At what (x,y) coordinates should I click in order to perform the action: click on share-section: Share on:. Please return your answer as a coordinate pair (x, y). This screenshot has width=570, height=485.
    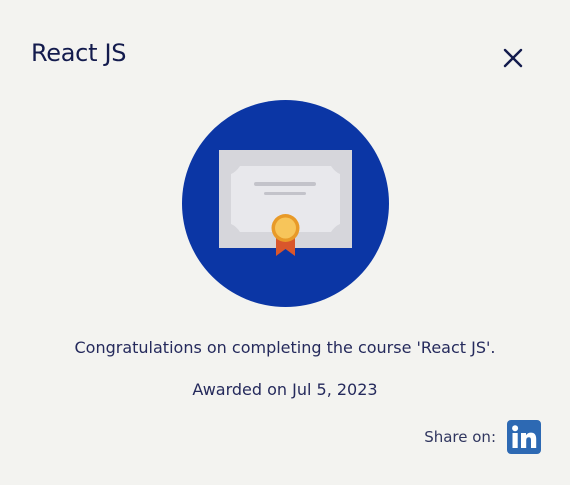
    Looking at the image, I should click on (482, 437).